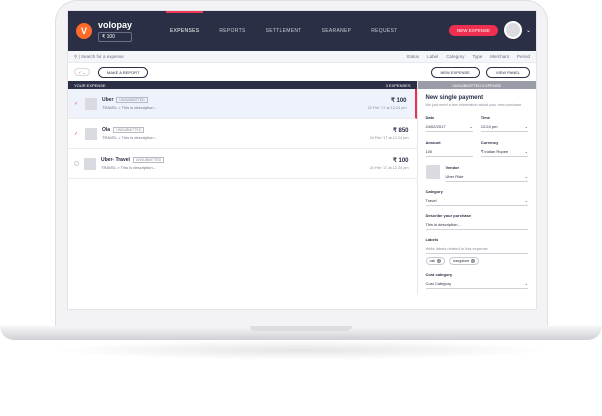 Image resolution: width=602 pixels, height=416 pixels. I want to click on amount: ₹ 100, so click(399, 101).